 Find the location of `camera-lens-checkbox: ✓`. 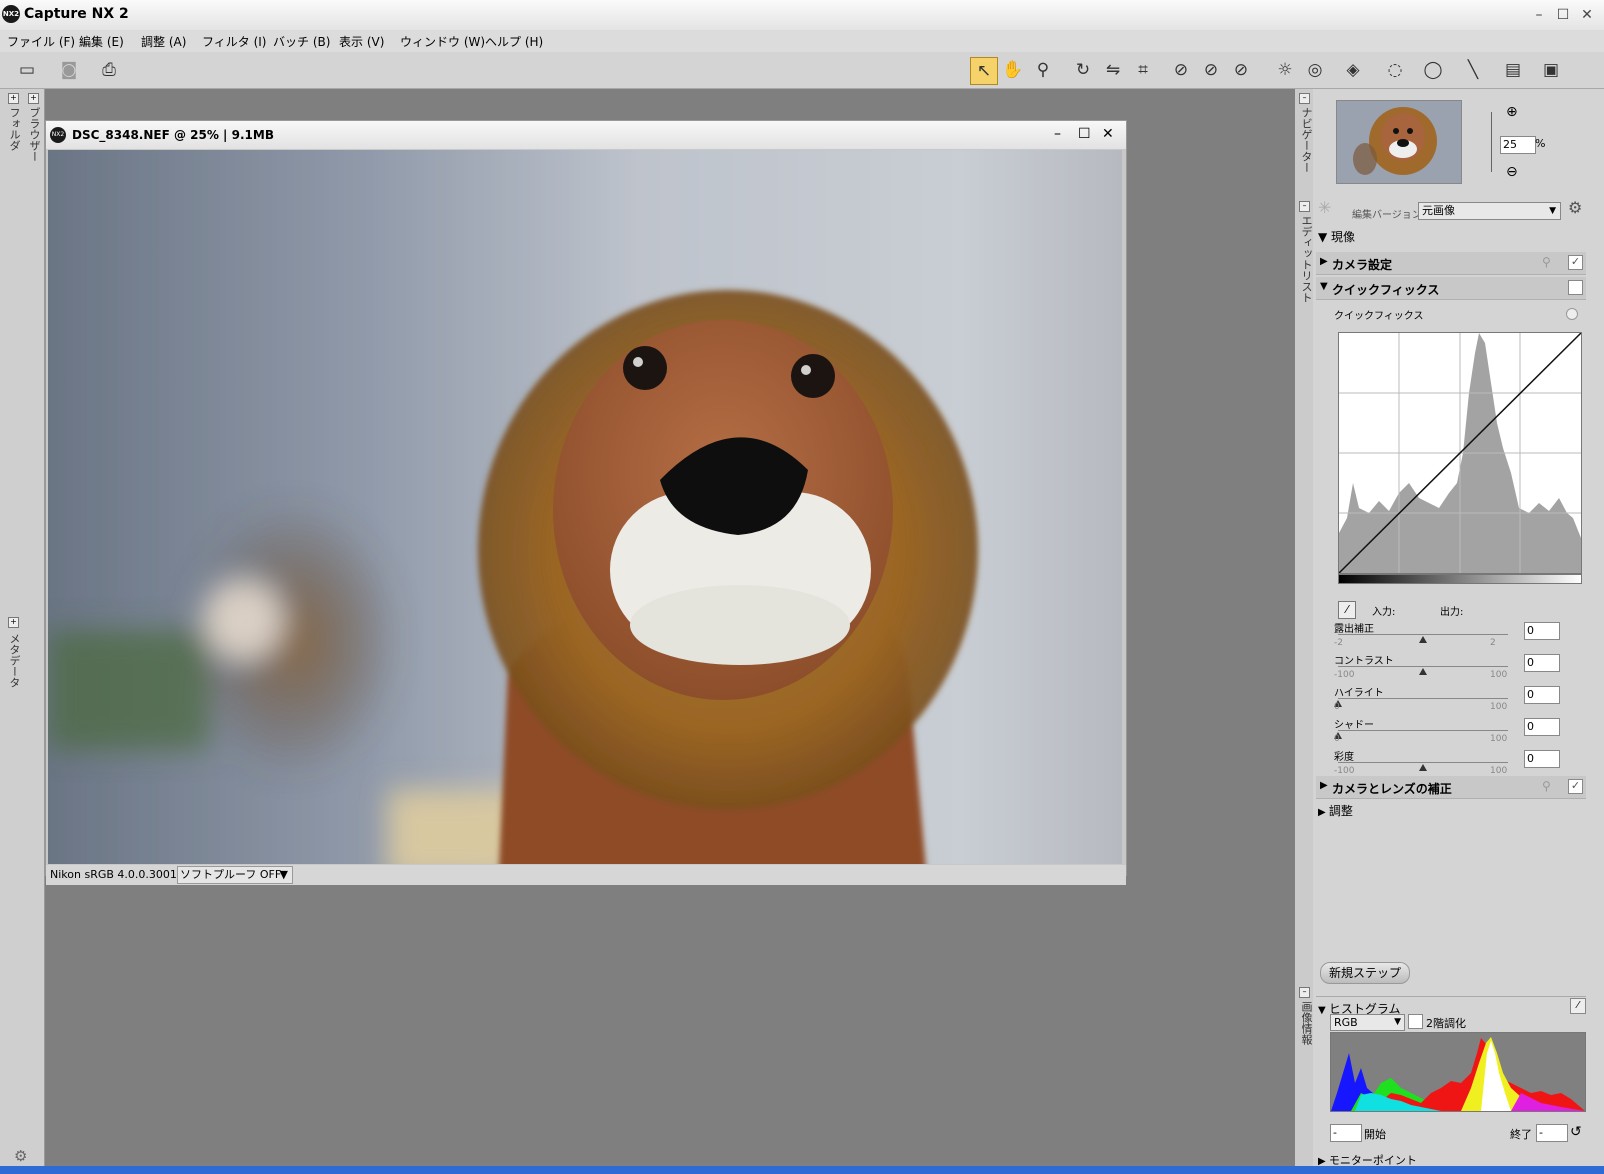

camera-lens-checkbox: ✓ is located at coordinates (1575, 786).